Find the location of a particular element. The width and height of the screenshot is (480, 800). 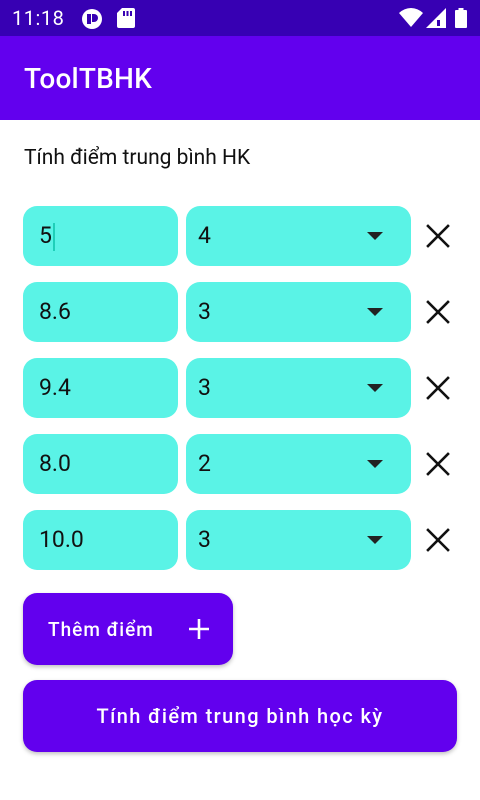

add-score-button: Thêm điểm is located at coordinates (128, 629).